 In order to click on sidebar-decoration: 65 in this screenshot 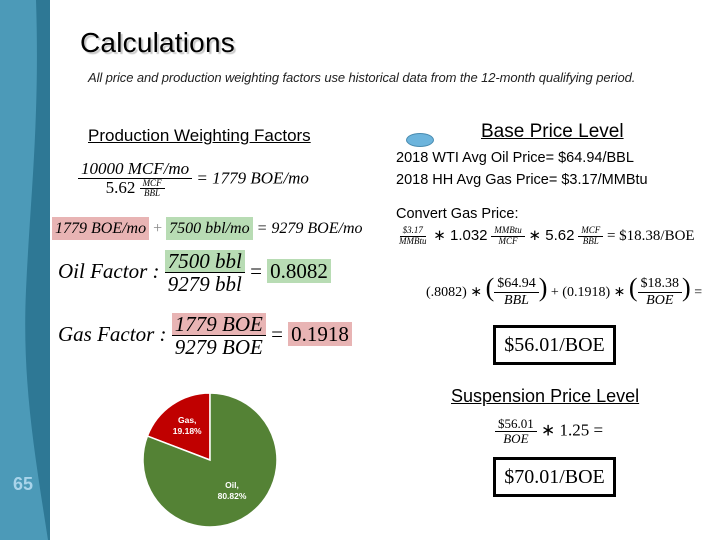, I will do `click(25, 270)`.